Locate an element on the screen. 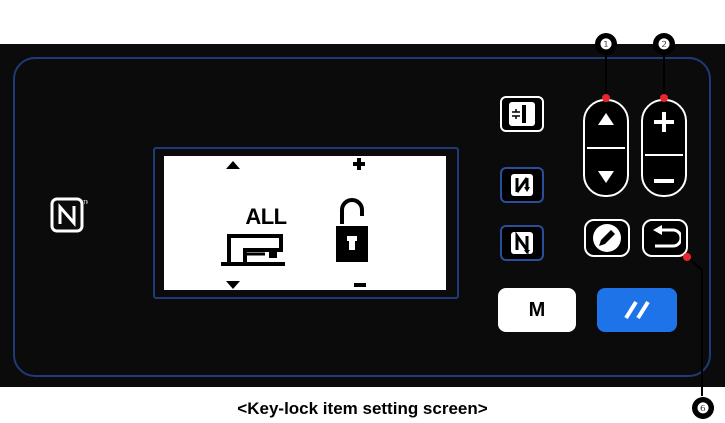 This screenshot has height=423, width=725. threading-button is located at coordinates (522, 114).